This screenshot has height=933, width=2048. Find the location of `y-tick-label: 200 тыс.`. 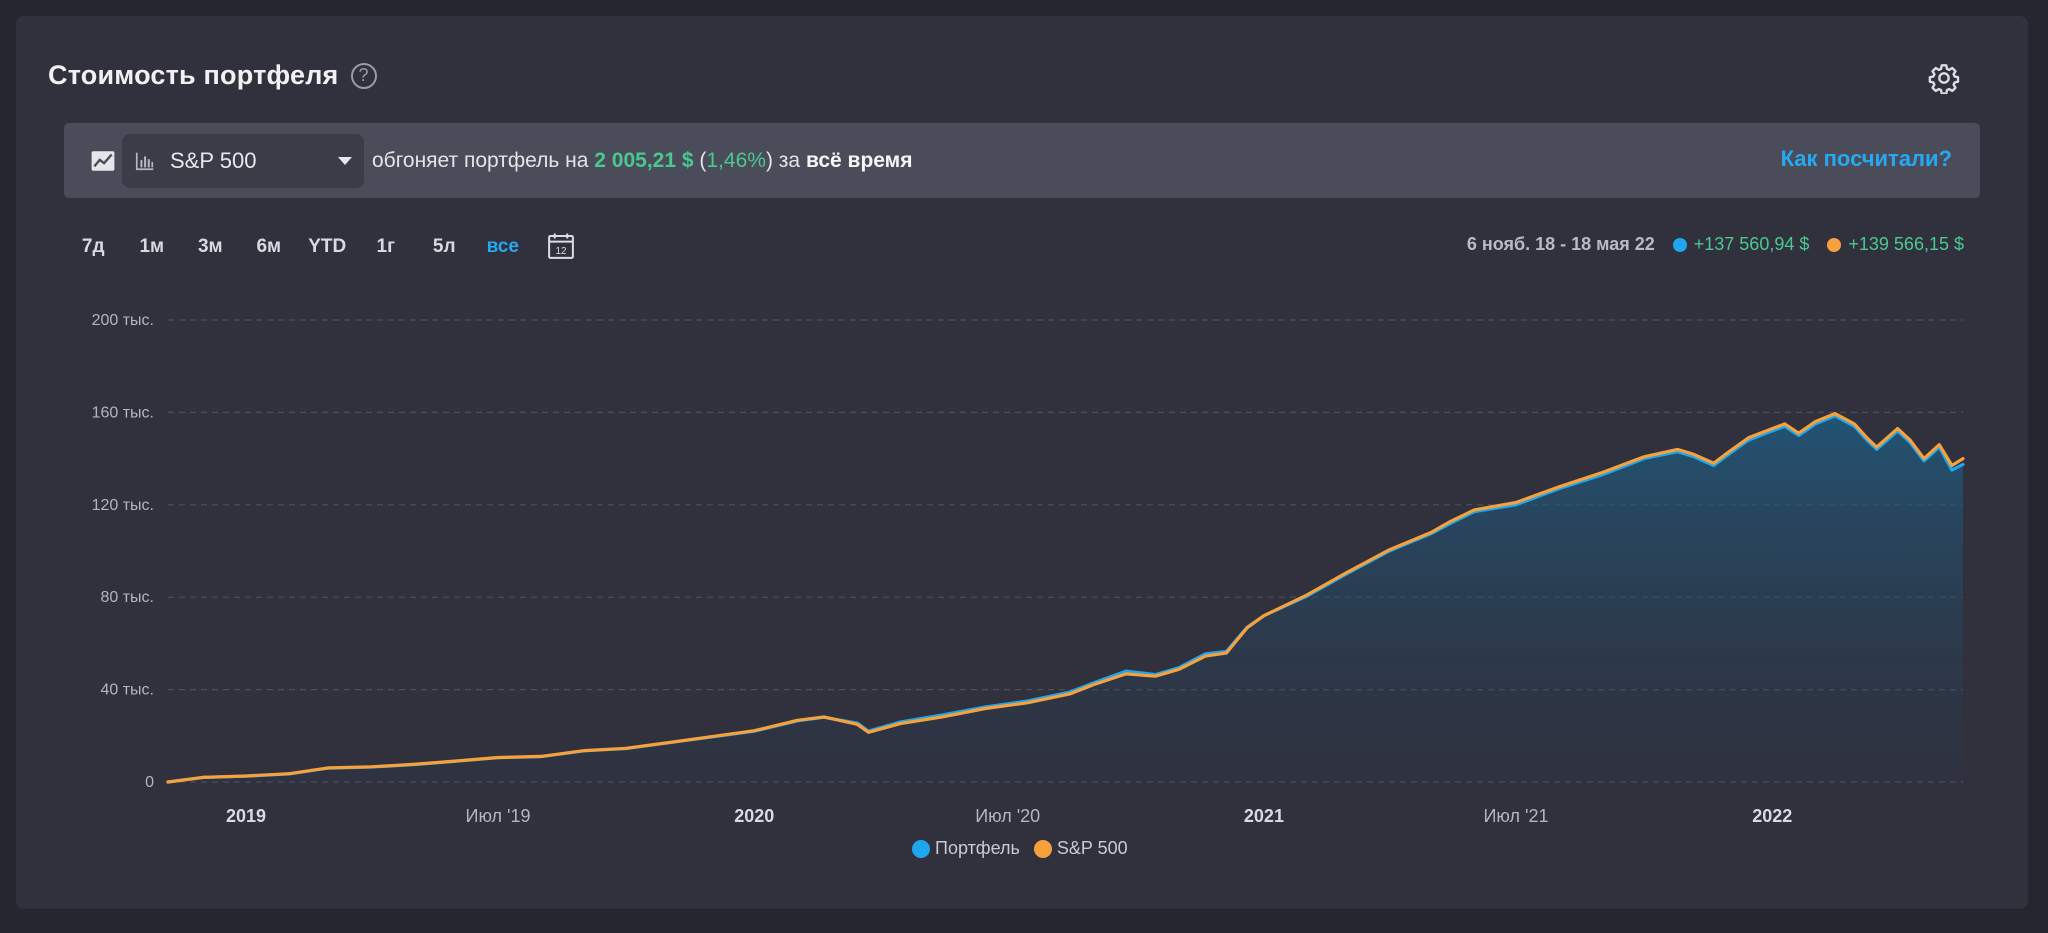

y-tick-label: 200 тыс. is located at coordinates (123, 320).